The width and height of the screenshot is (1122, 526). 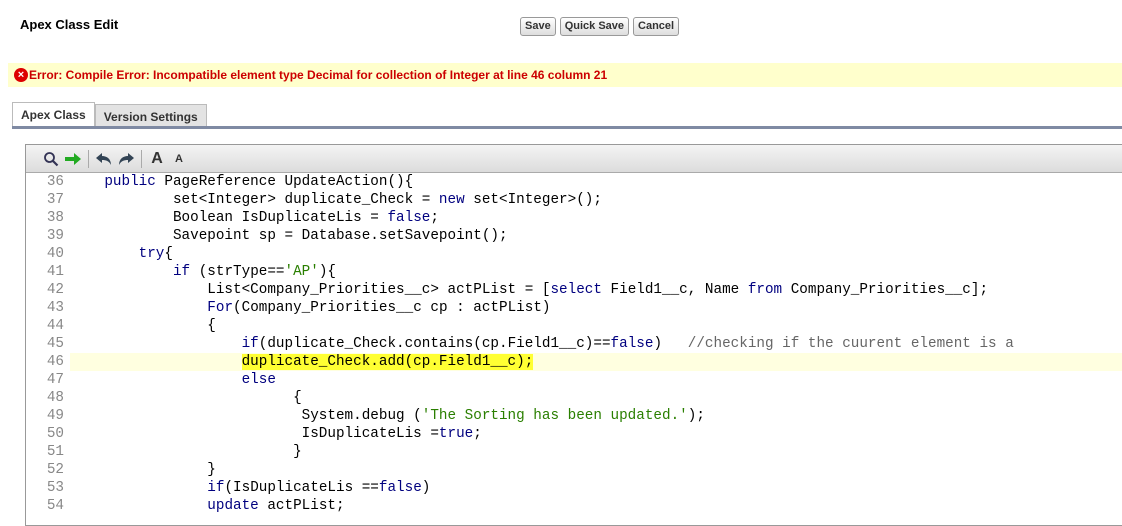 I want to click on line-number: 52, so click(x=48, y=470).